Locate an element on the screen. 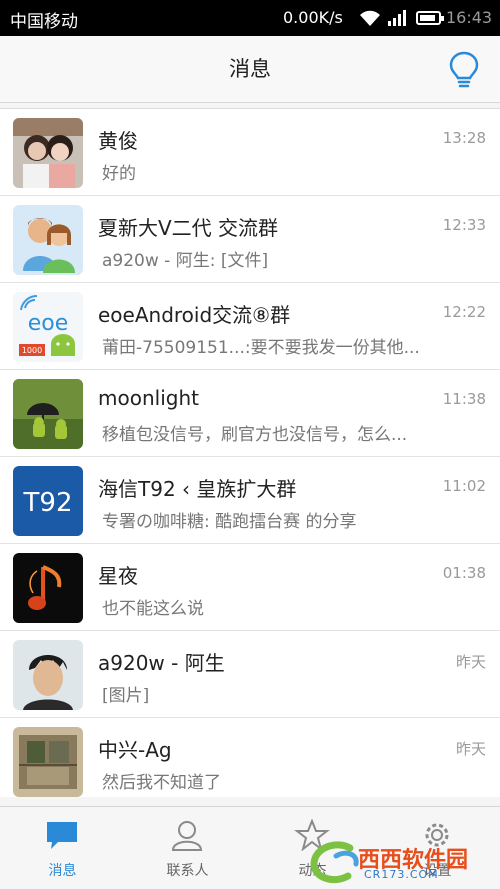 The height and width of the screenshot is (889, 500). tab-label: 联系人 is located at coordinates (187, 871).